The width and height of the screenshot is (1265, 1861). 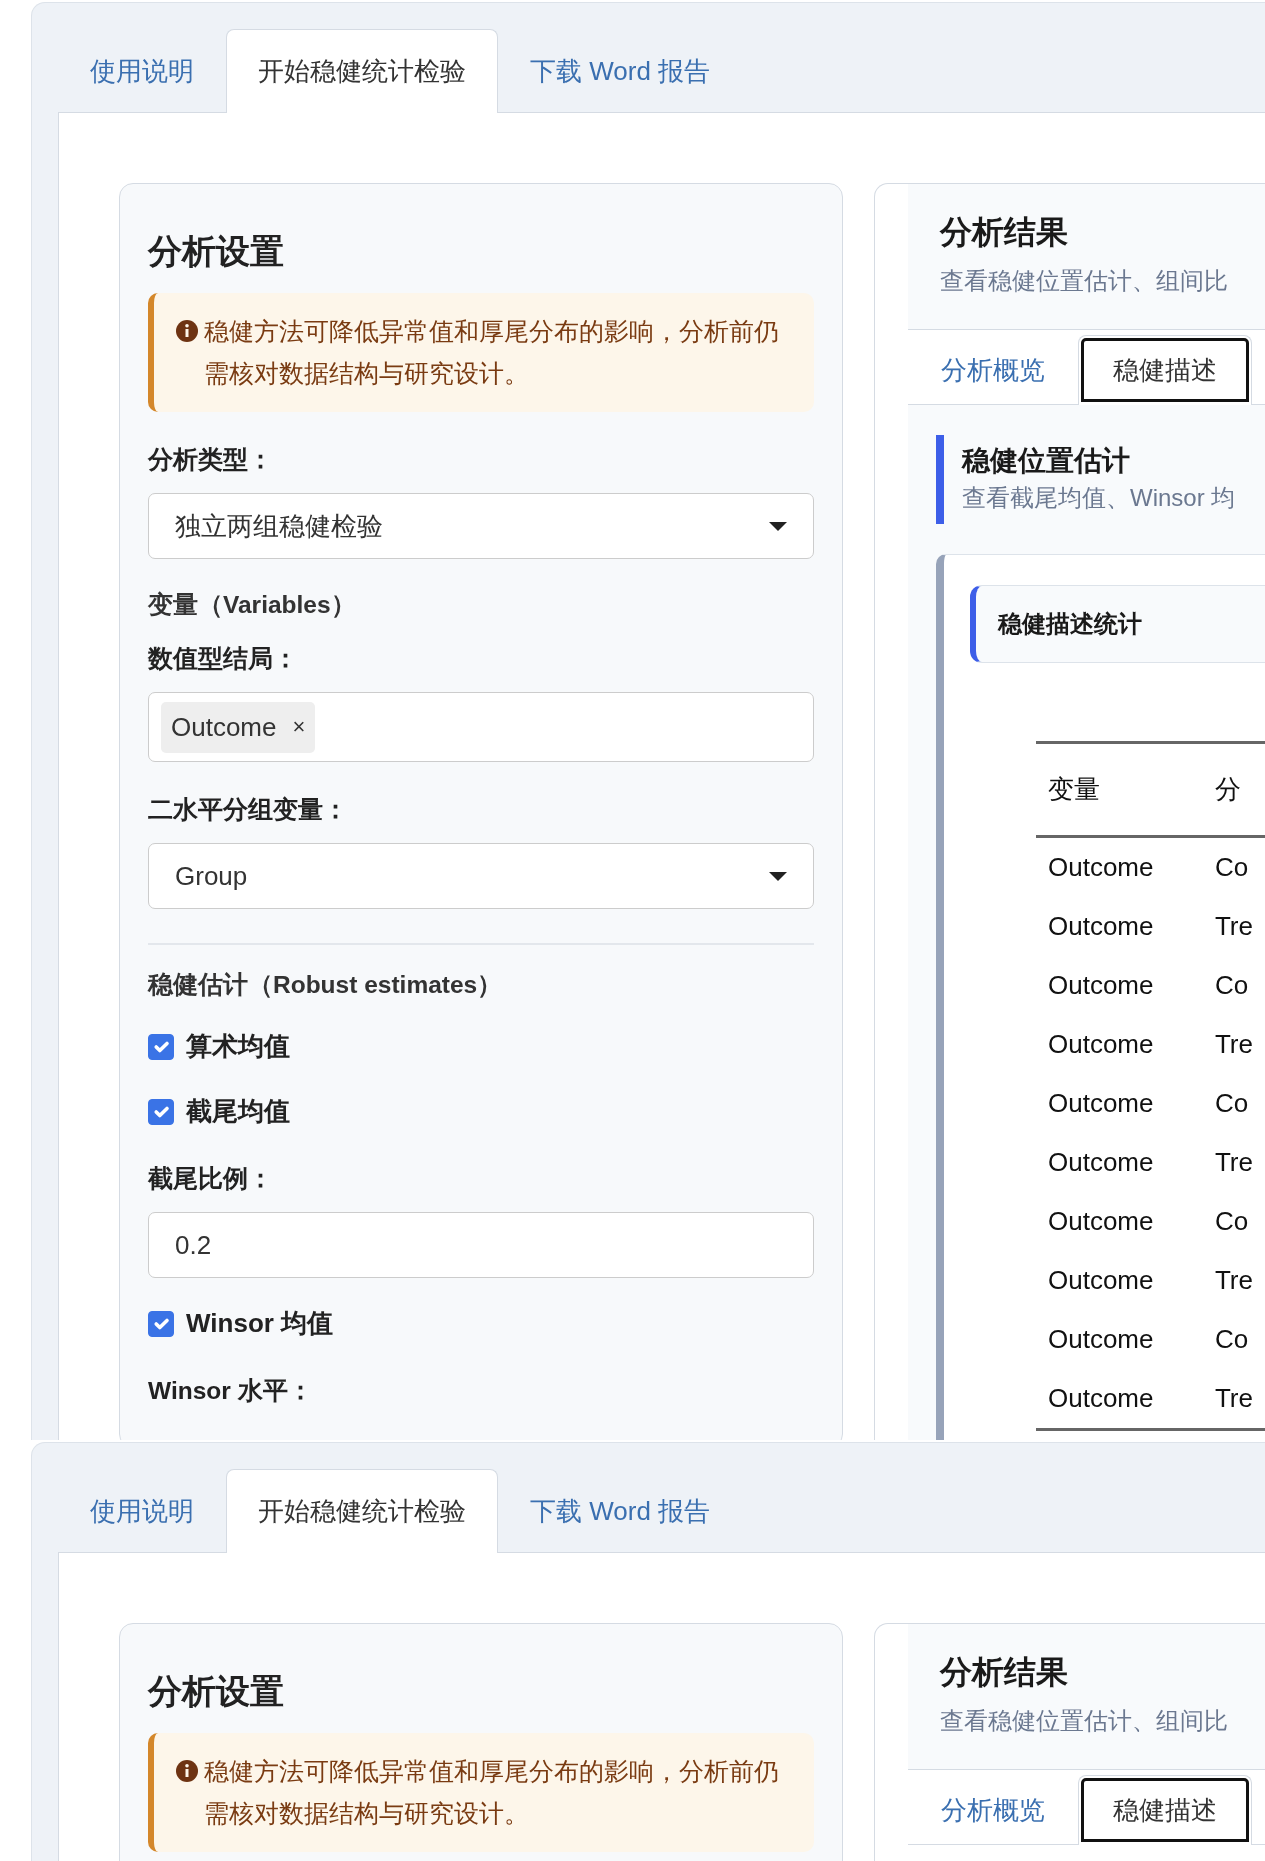 What do you see at coordinates (248, 810) in the screenshot?
I see `field-label: 二水平分组变量：` at bounding box center [248, 810].